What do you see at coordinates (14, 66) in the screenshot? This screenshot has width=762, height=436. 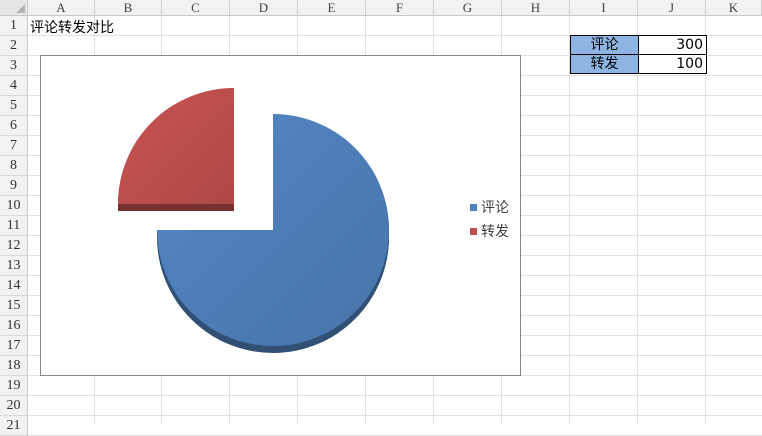 I see `row-header-3: 3` at bounding box center [14, 66].